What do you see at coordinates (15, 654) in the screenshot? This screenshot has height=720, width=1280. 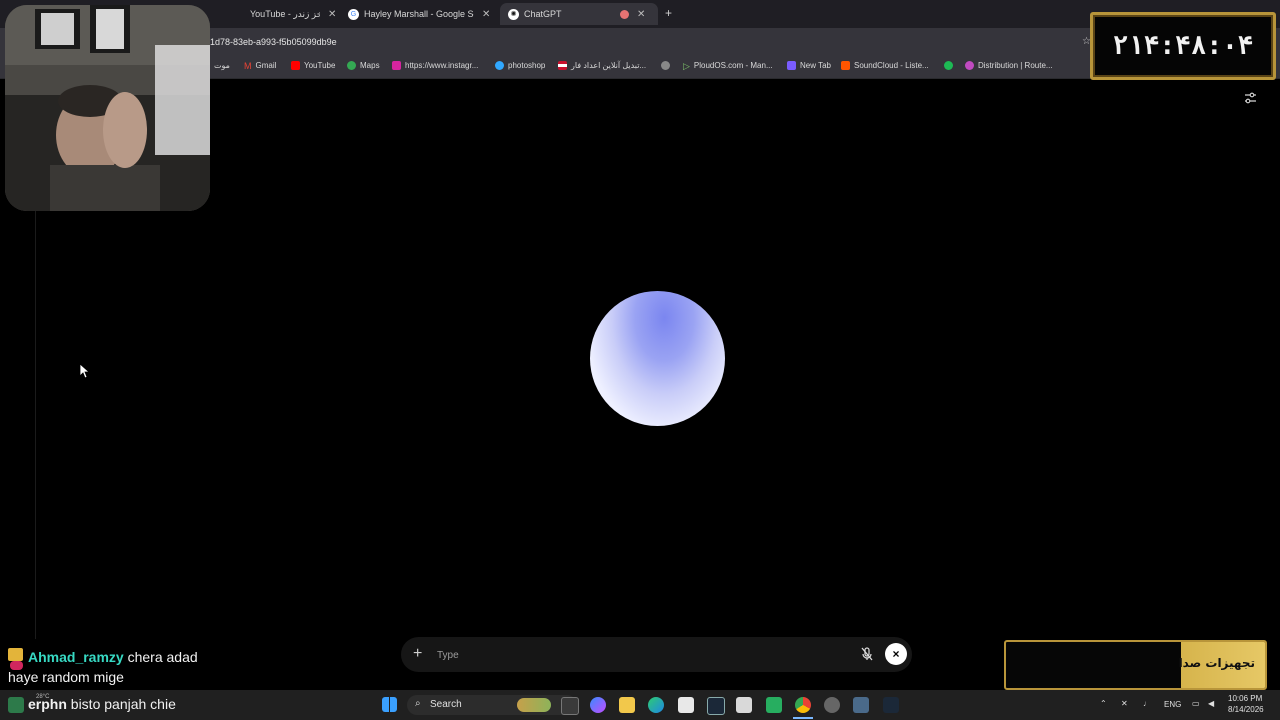 I see `crown-badge-icon` at bounding box center [15, 654].